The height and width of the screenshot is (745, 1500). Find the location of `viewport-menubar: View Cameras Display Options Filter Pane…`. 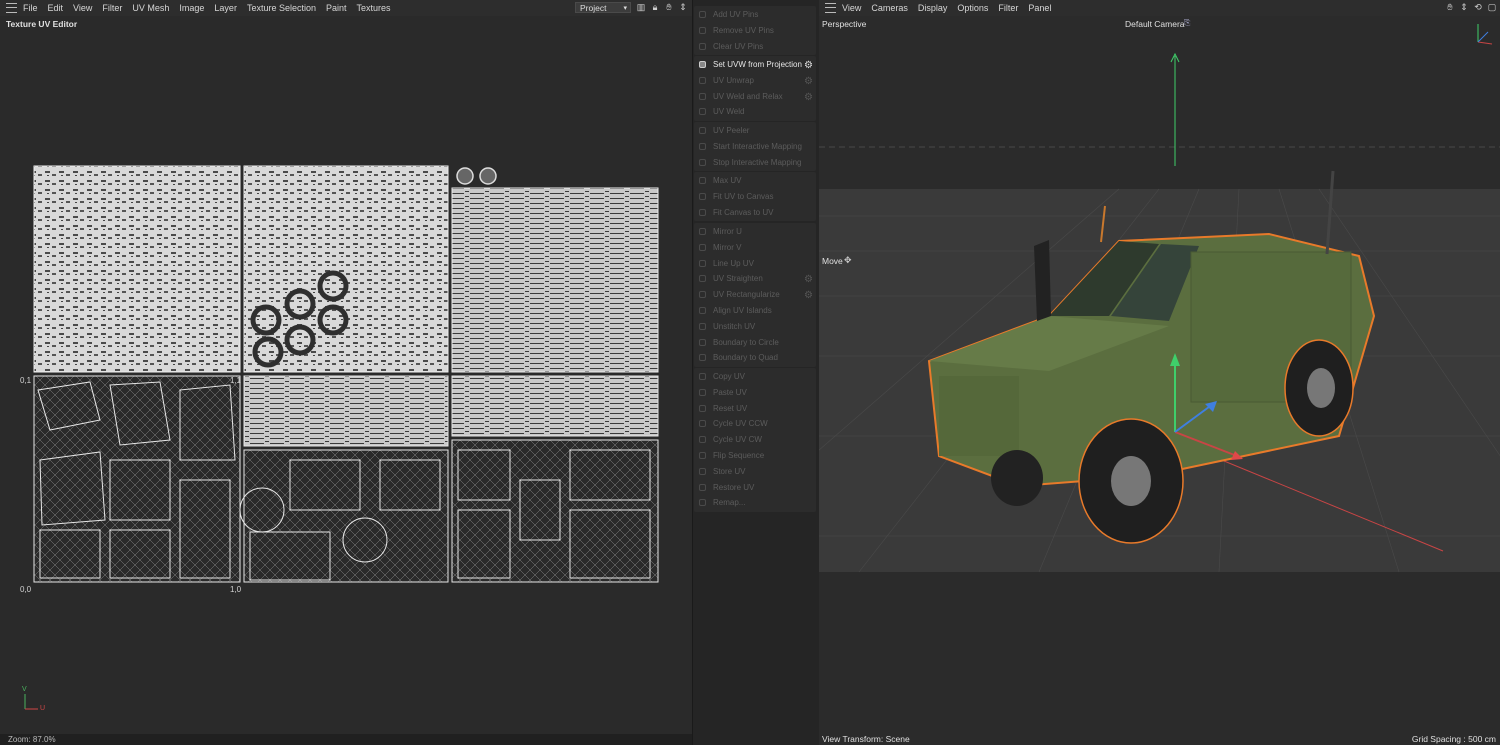

viewport-menubar: View Cameras Display Options Filter Pane… is located at coordinates (1159, 8).